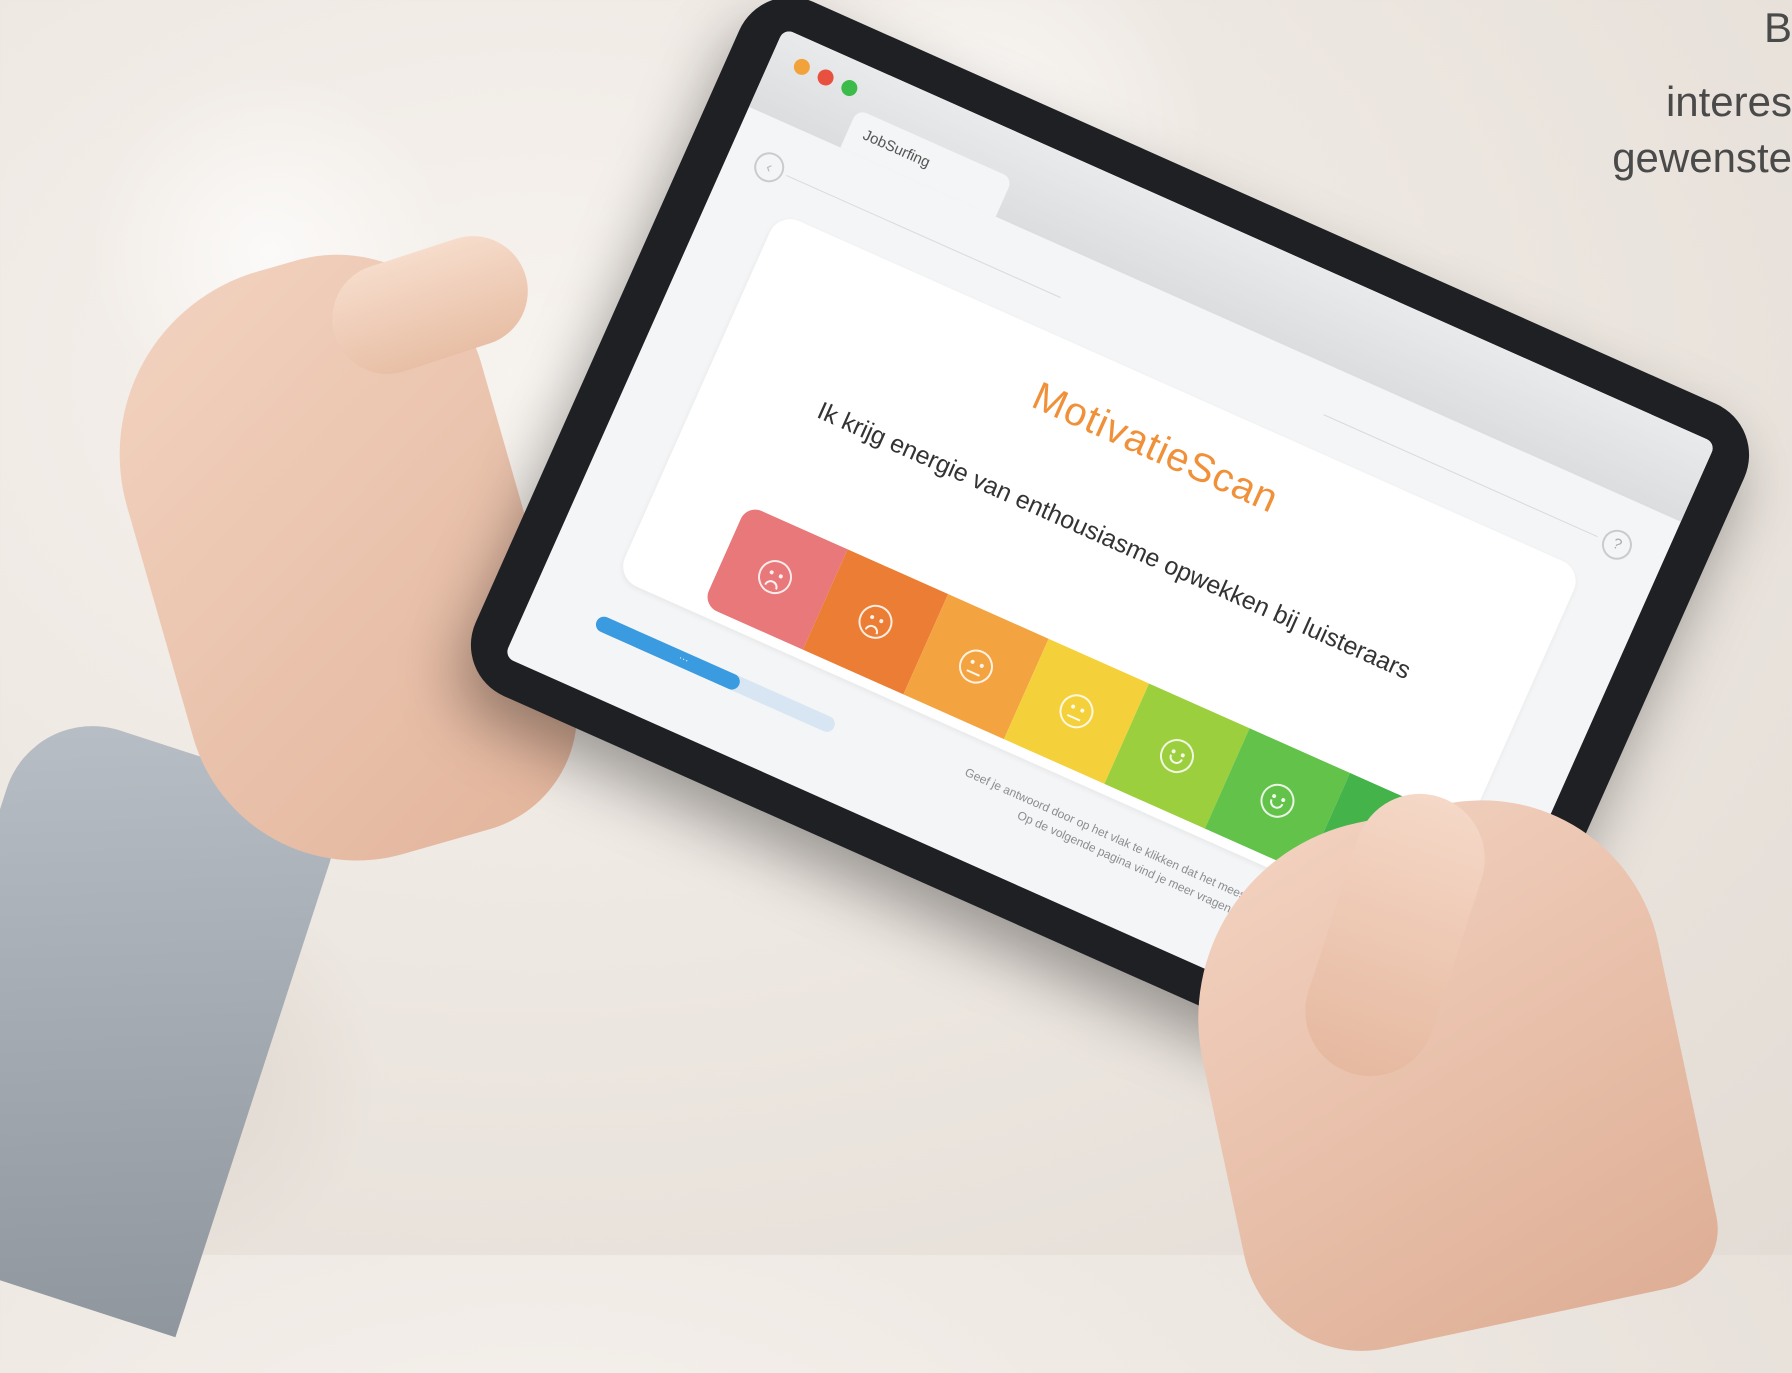 Image resolution: width=1792 pixels, height=1373 pixels. I want to click on browser-tab: JobSurfing, so click(926, 163).